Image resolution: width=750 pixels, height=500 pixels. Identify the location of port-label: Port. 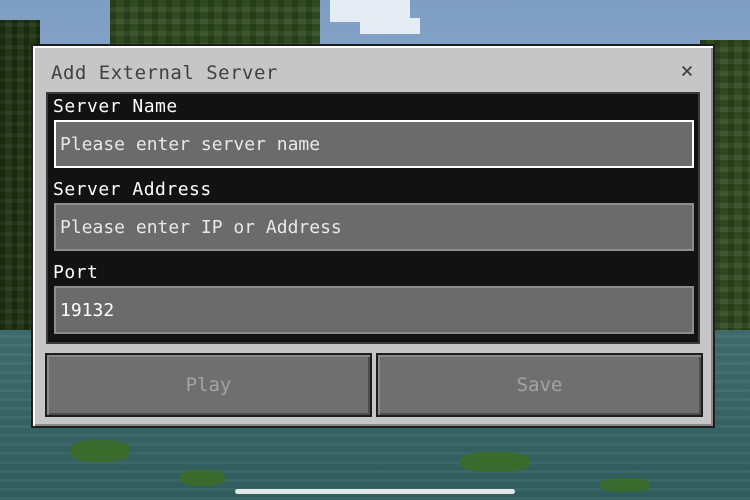
(76, 272).